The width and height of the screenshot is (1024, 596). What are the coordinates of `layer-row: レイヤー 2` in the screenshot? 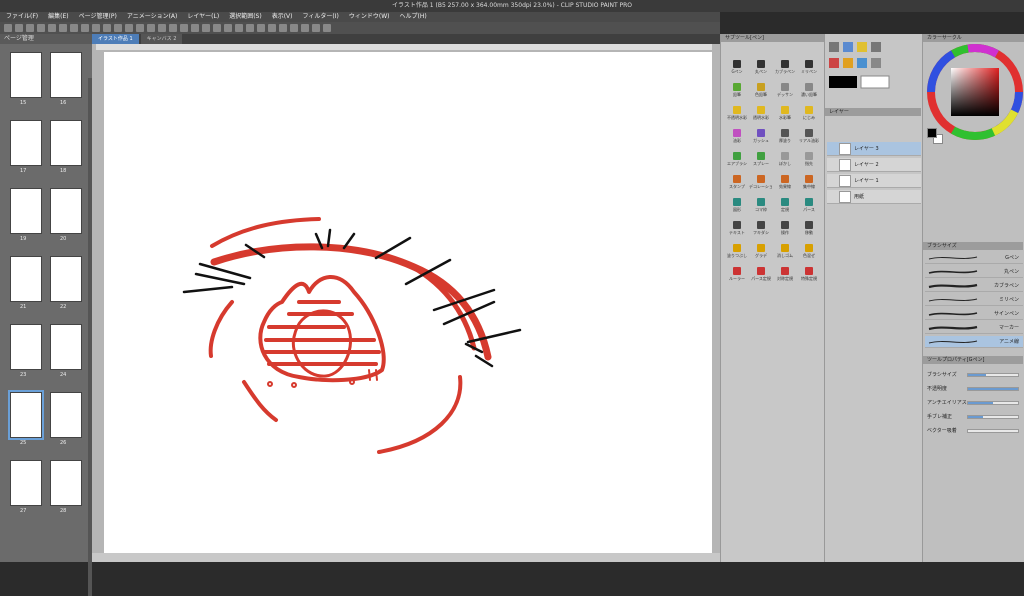 It's located at (874, 165).